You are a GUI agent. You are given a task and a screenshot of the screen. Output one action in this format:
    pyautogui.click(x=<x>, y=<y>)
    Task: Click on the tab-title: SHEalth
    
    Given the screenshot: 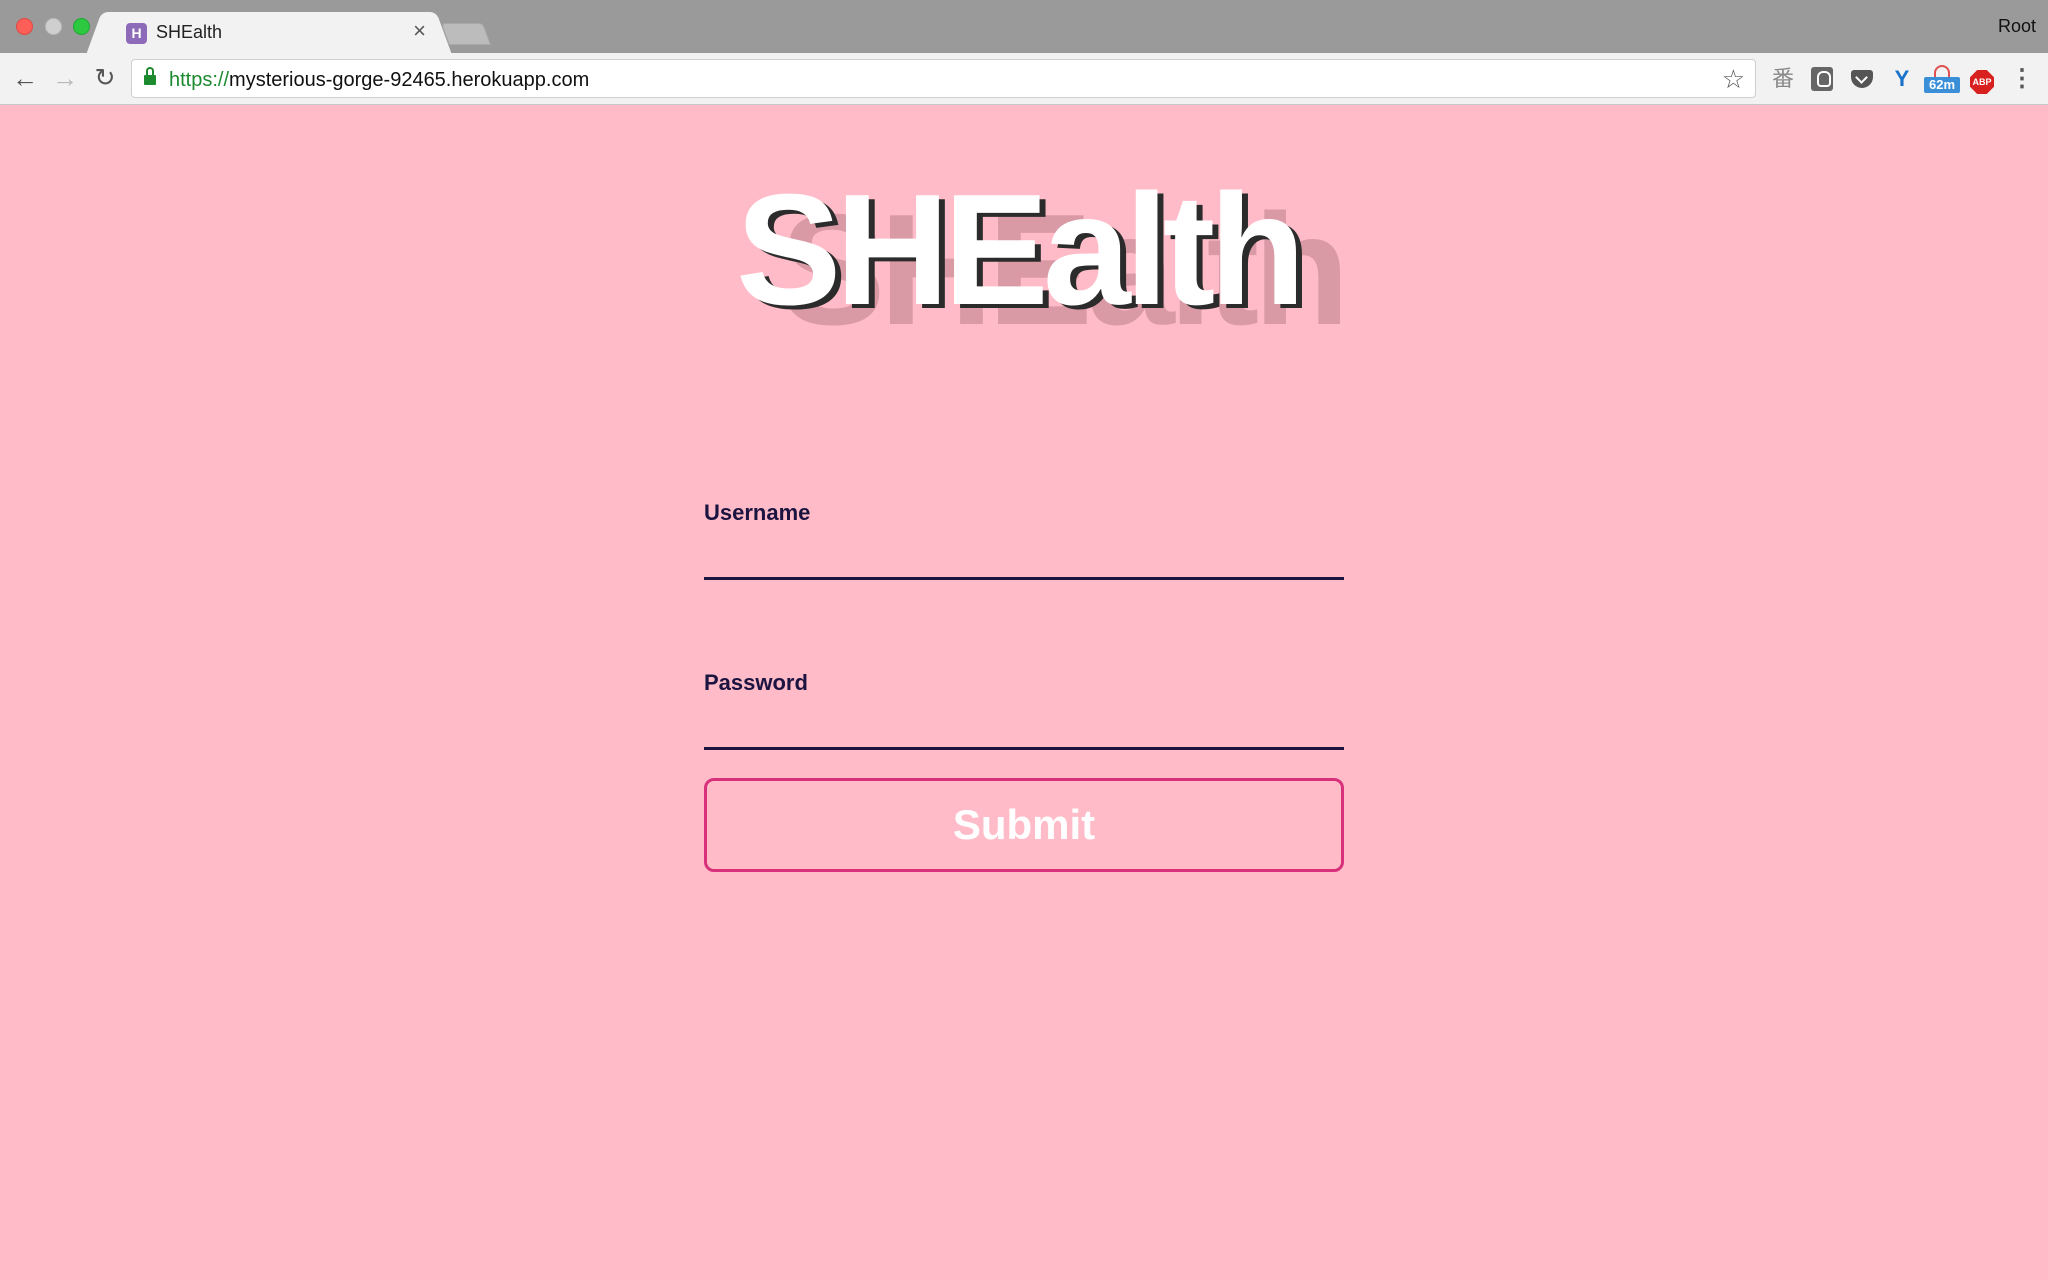 What is the action you would take?
    pyautogui.click(x=189, y=32)
    